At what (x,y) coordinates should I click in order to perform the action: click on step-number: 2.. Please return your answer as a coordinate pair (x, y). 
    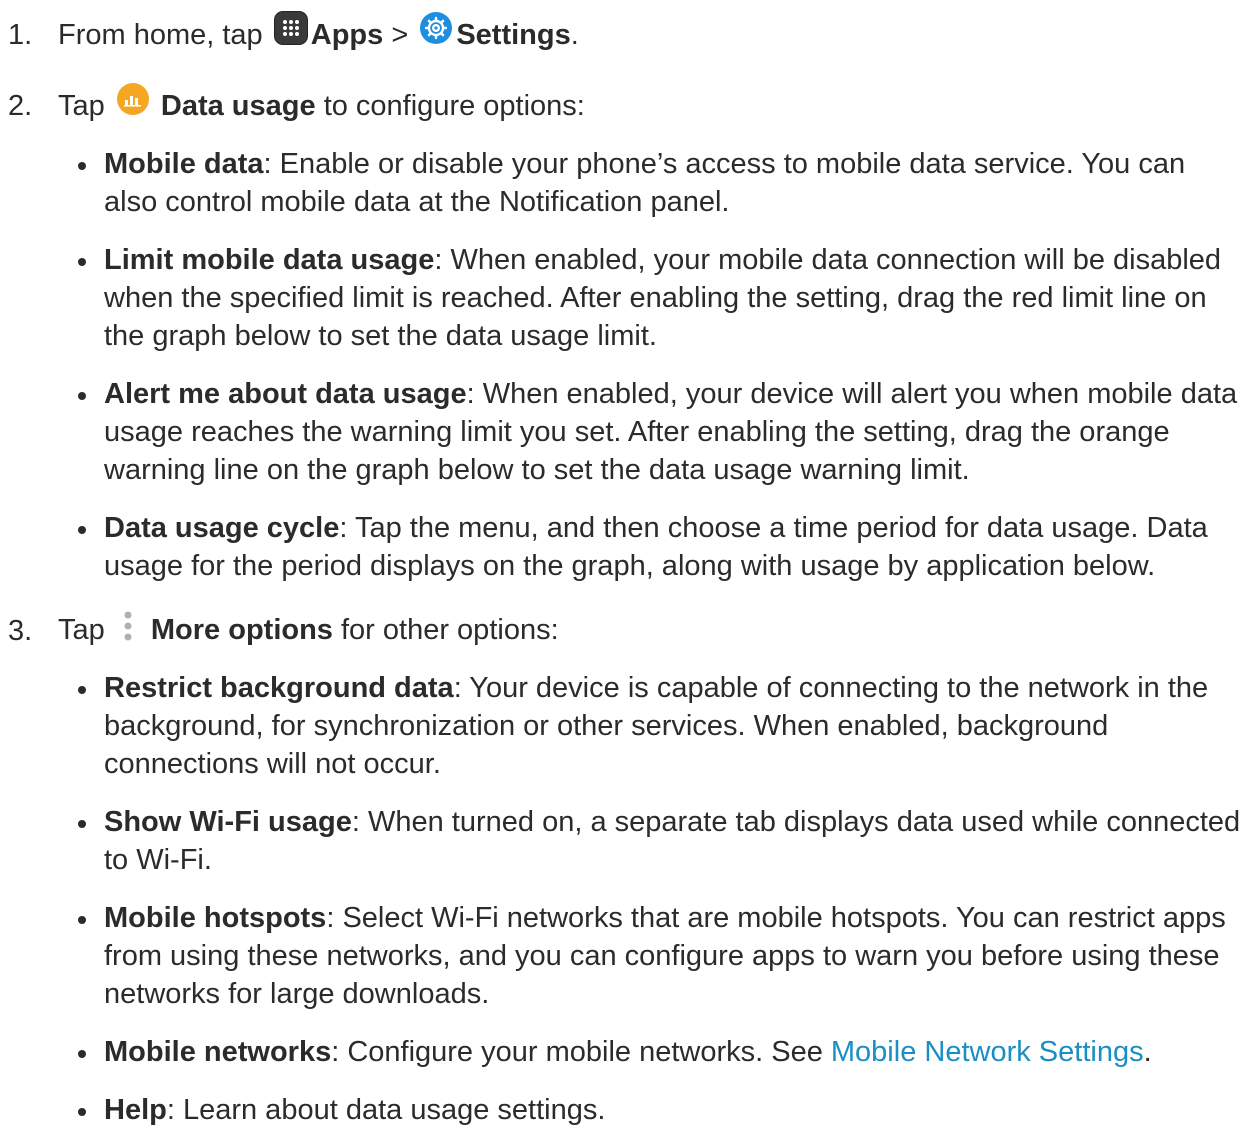
    Looking at the image, I should click on (20, 106).